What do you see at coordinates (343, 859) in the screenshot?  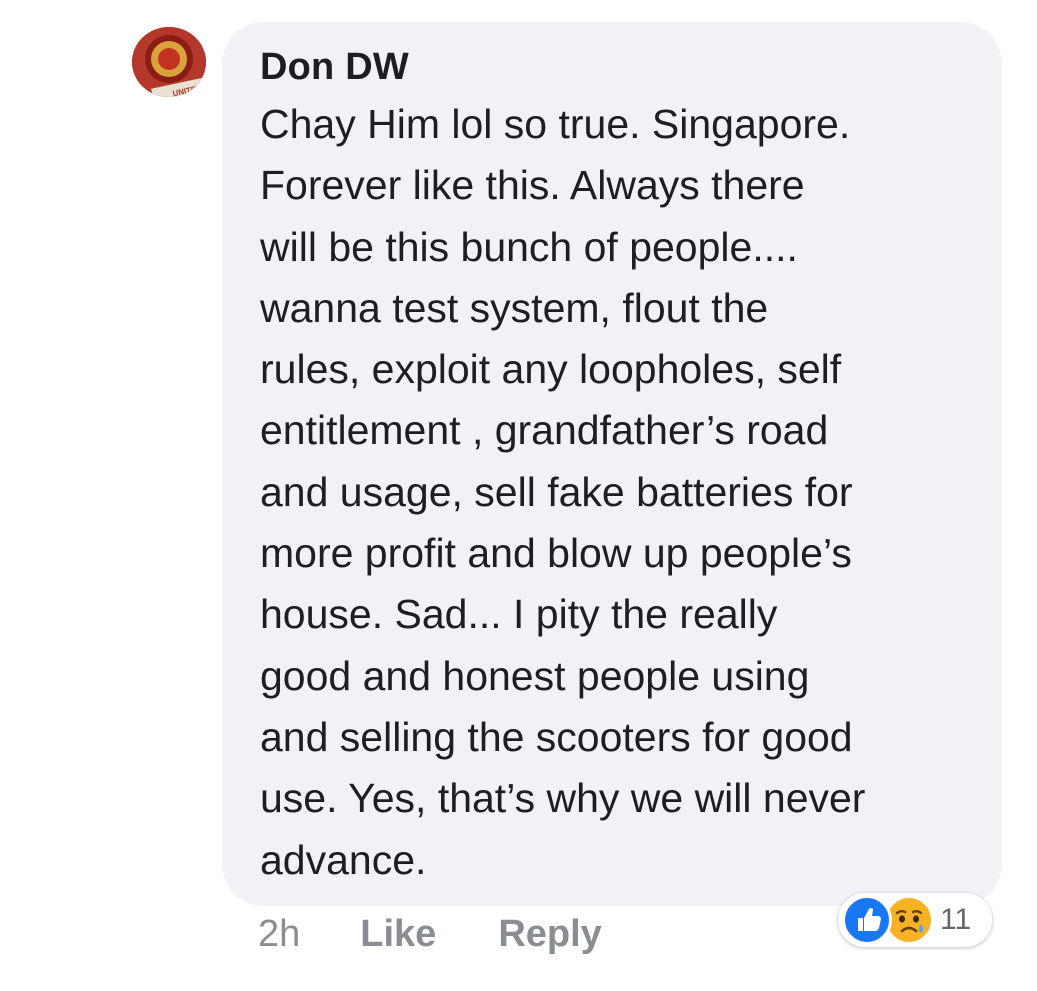 I see `comment-line: advance.` at bounding box center [343, 859].